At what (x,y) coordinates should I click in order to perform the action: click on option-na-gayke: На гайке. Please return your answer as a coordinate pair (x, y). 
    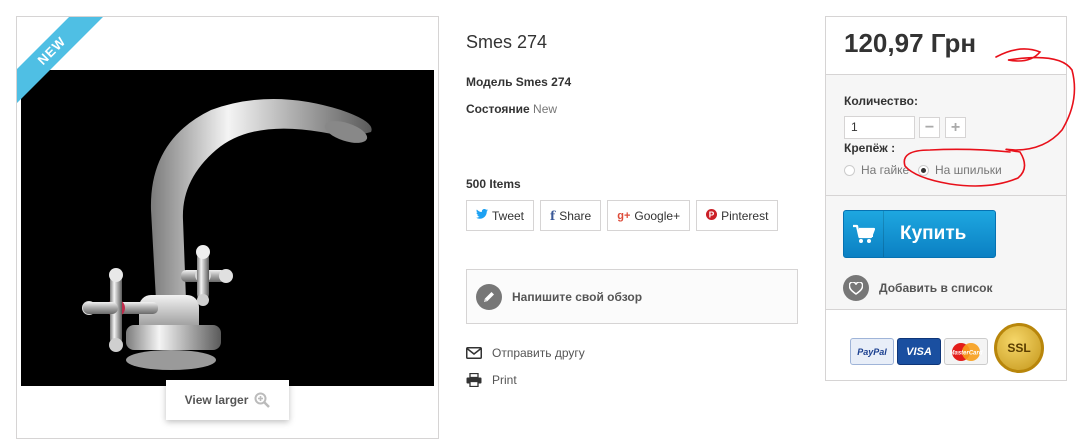
    Looking at the image, I should click on (876, 170).